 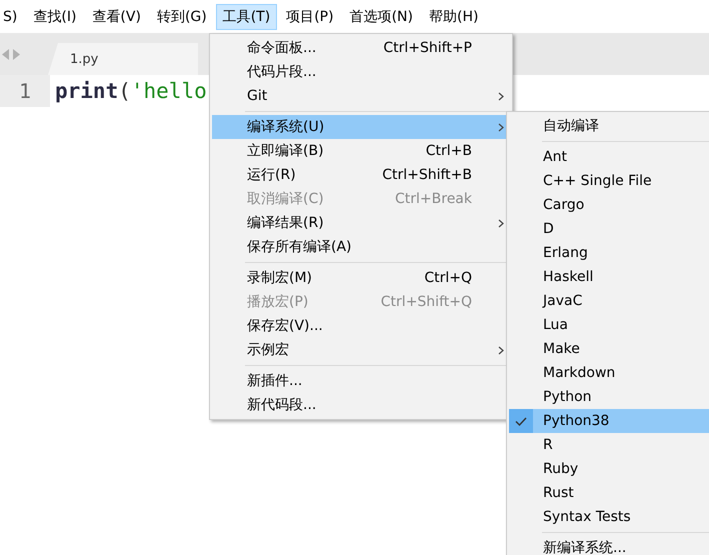 What do you see at coordinates (361, 96) in the screenshot?
I see `menu-item: Git` at bounding box center [361, 96].